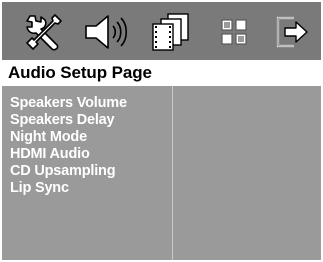 This screenshot has width=323, height=262. I want to click on menu-item-hdmi-audio: HDMI Audio, so click(87, 154).